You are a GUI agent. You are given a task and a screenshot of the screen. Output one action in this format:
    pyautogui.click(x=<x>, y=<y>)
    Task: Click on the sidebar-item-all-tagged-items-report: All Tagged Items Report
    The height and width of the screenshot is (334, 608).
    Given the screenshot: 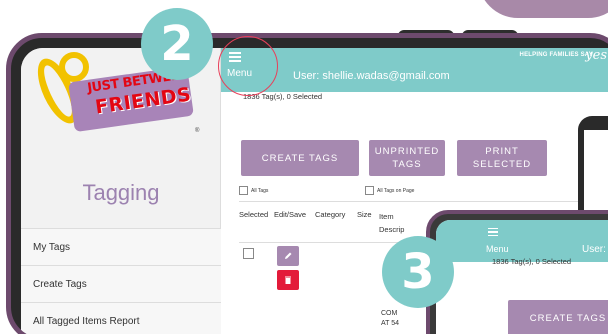 What is the action you would take?
    pyautogui.click(x=121, y=318)
    